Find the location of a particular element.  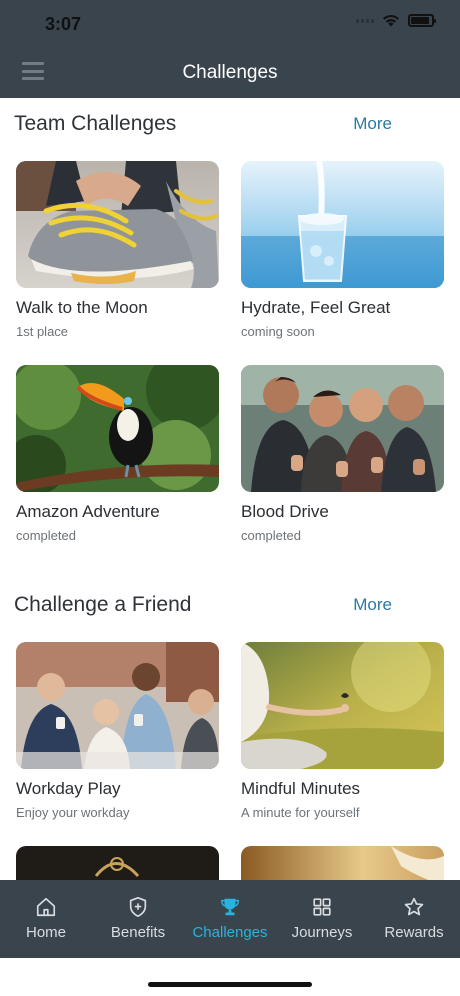

cellular-signal-icon is located at coordinates (365, 20).